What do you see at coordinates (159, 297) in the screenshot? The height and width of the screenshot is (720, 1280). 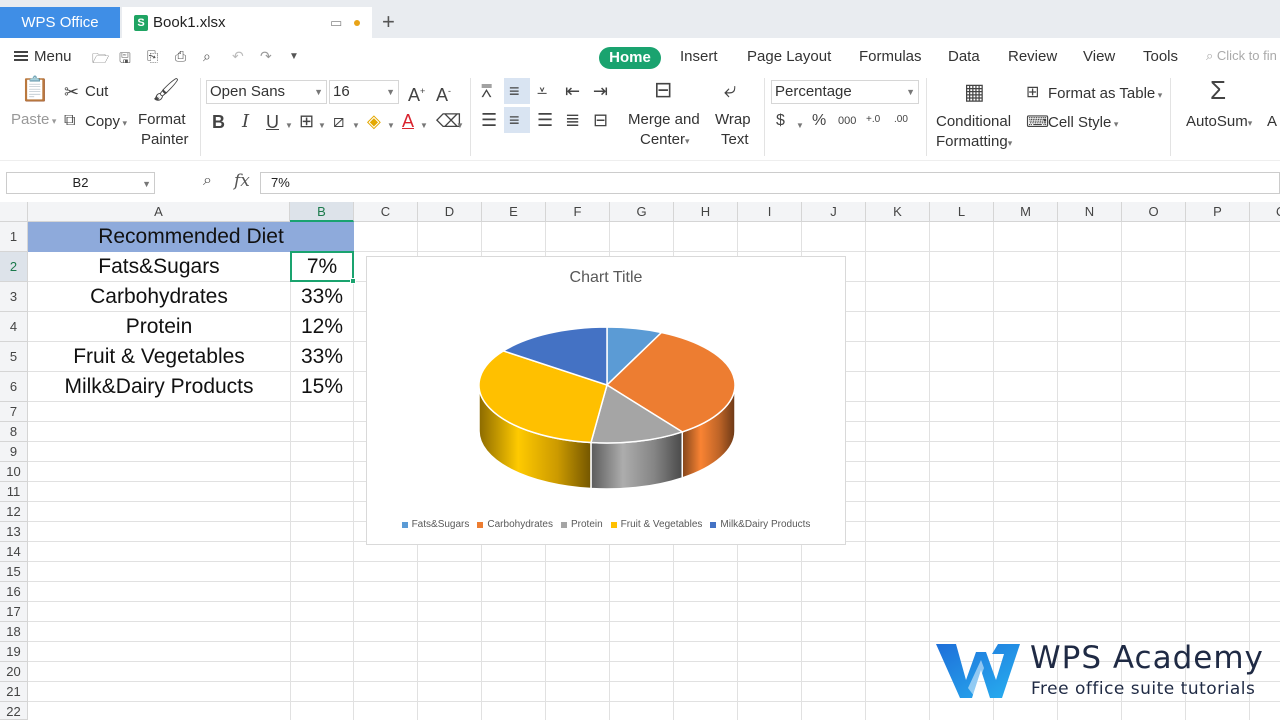 I see `cell-A3: Carbohydrates` at bounding box center [159, 297].